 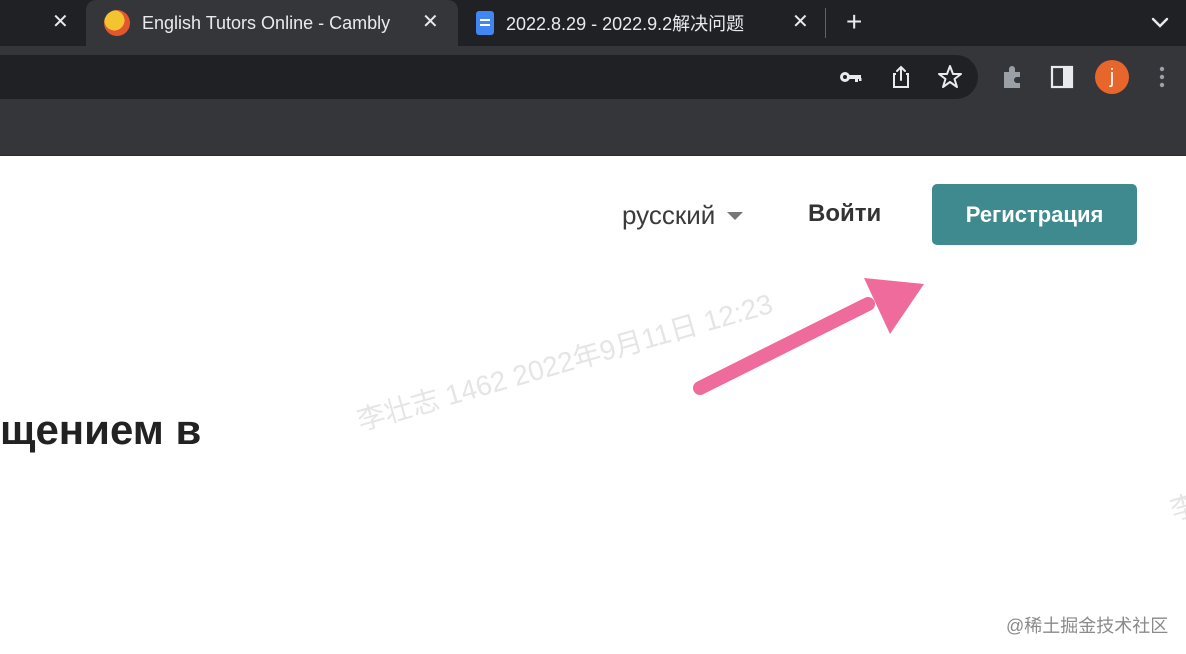 I want to click on tab-google-doc: 2022.8.29 - 2022.9.2解决问题 ✕, so click(x=643, y=23).